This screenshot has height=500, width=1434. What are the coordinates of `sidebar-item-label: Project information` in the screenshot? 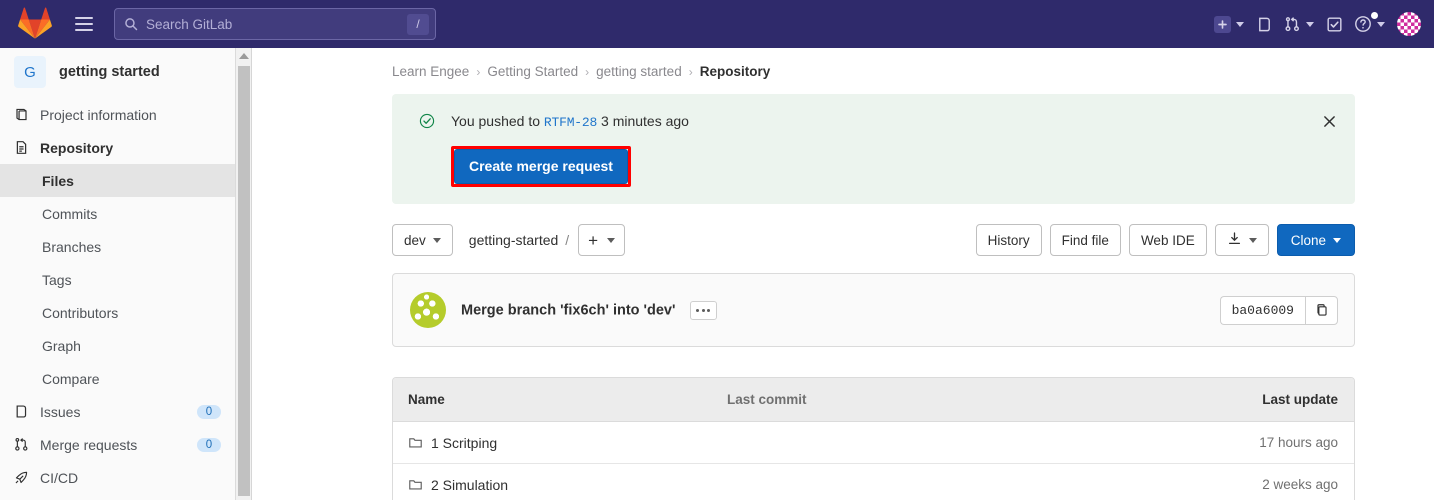 It's located at (98, 114).